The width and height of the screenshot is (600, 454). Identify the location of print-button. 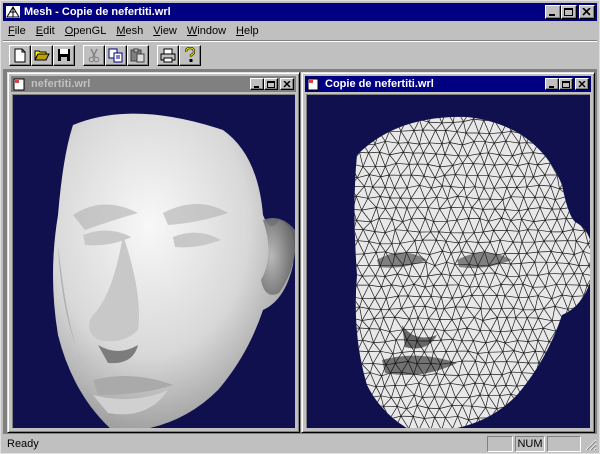
(168, 55).